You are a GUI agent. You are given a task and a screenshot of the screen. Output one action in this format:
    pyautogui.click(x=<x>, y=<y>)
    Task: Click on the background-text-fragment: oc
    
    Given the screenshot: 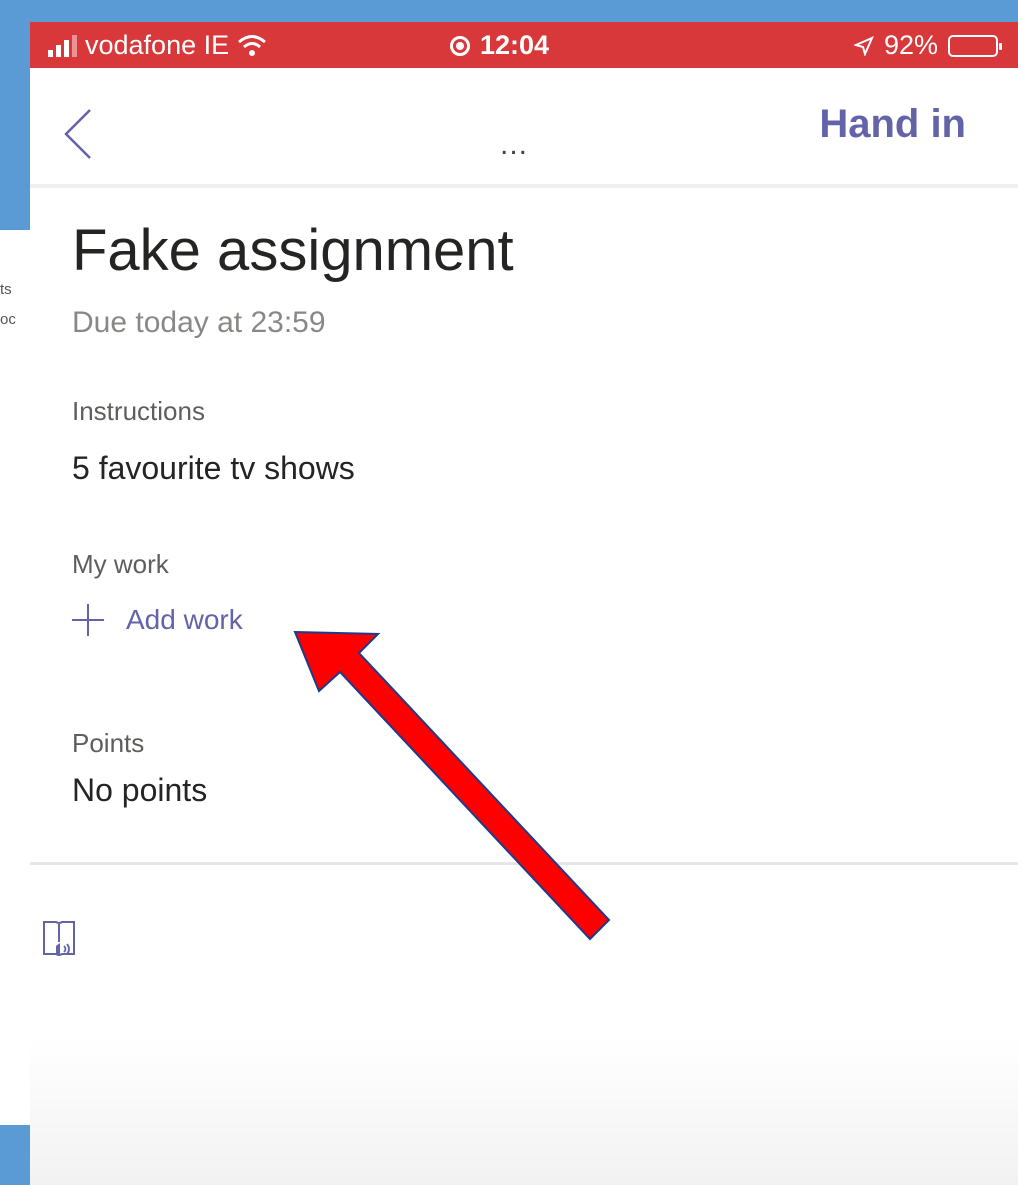 What is the action you would take?
    pyautogui.click(x=8, y=319)
    